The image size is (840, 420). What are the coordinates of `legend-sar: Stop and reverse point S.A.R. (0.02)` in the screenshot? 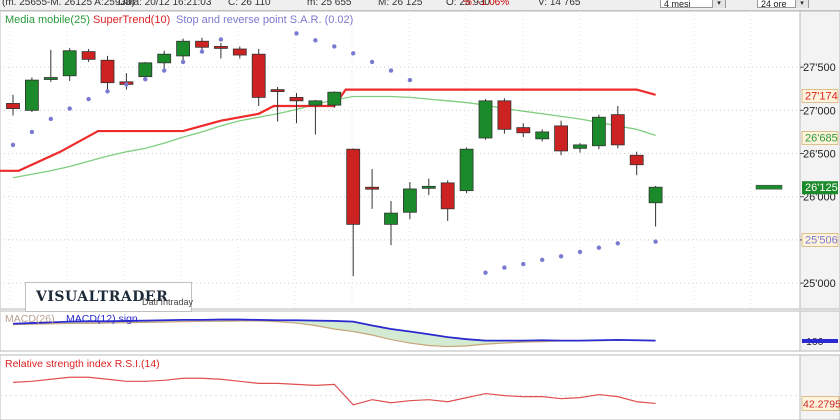 It's located at (265, 20).